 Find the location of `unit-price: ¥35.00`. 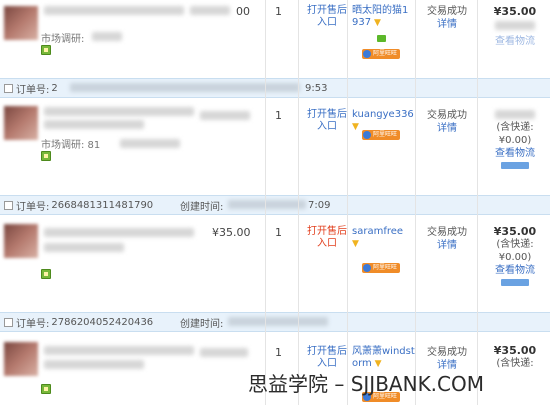

unit-price: ¥35.00 is located at coordinates (231, 232).